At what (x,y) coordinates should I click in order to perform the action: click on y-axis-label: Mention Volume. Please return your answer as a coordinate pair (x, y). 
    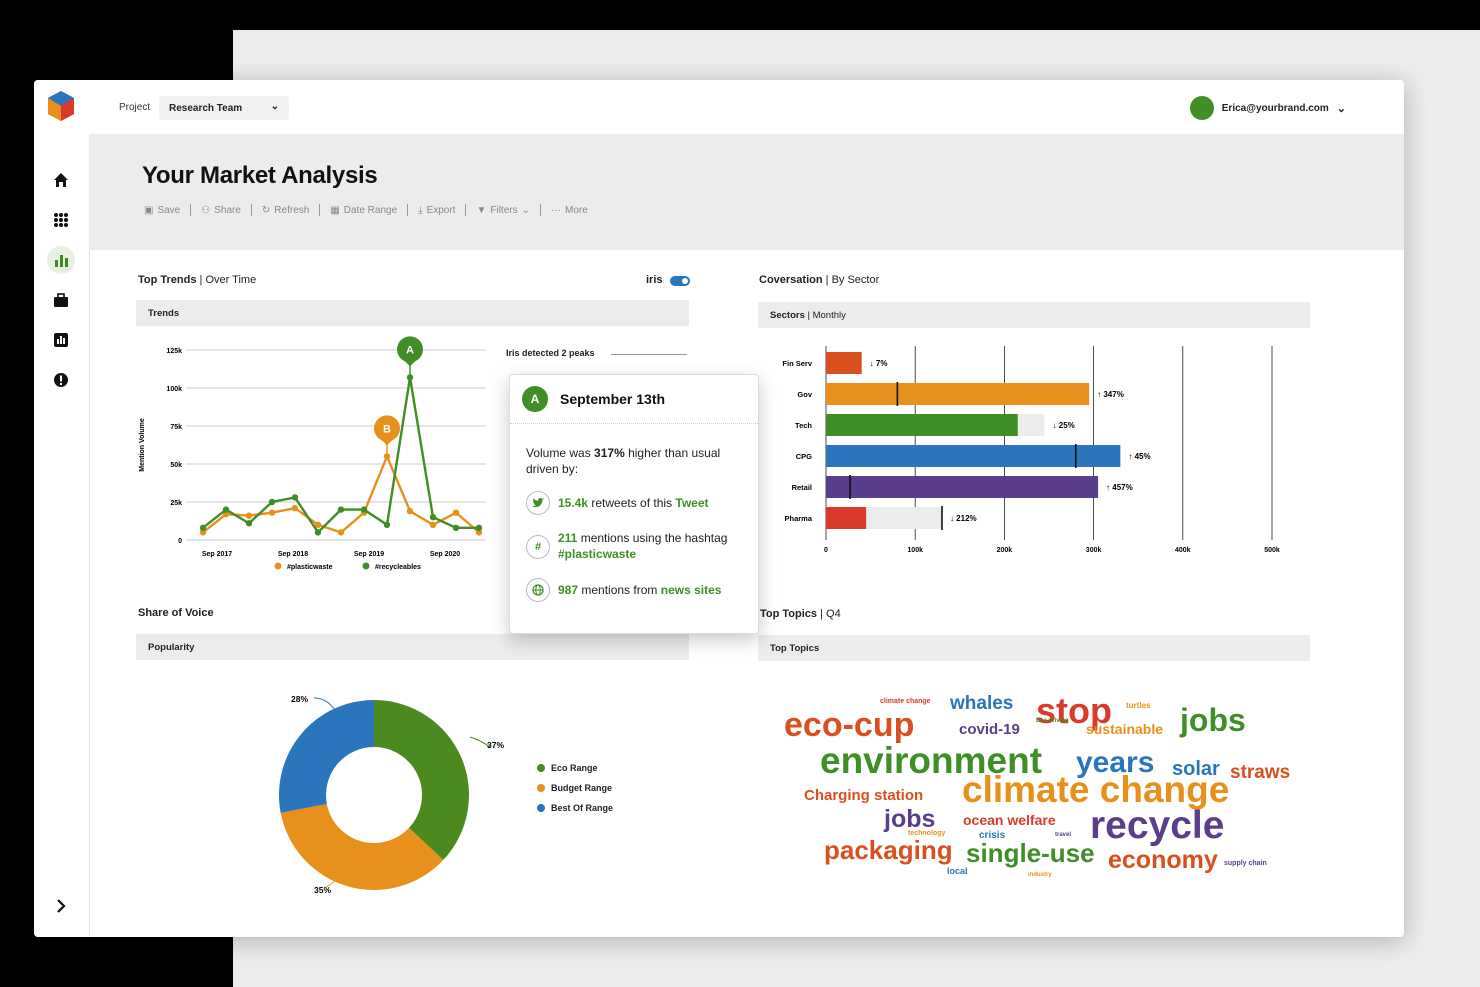
    Looking at the image, I should click on (142, 445).